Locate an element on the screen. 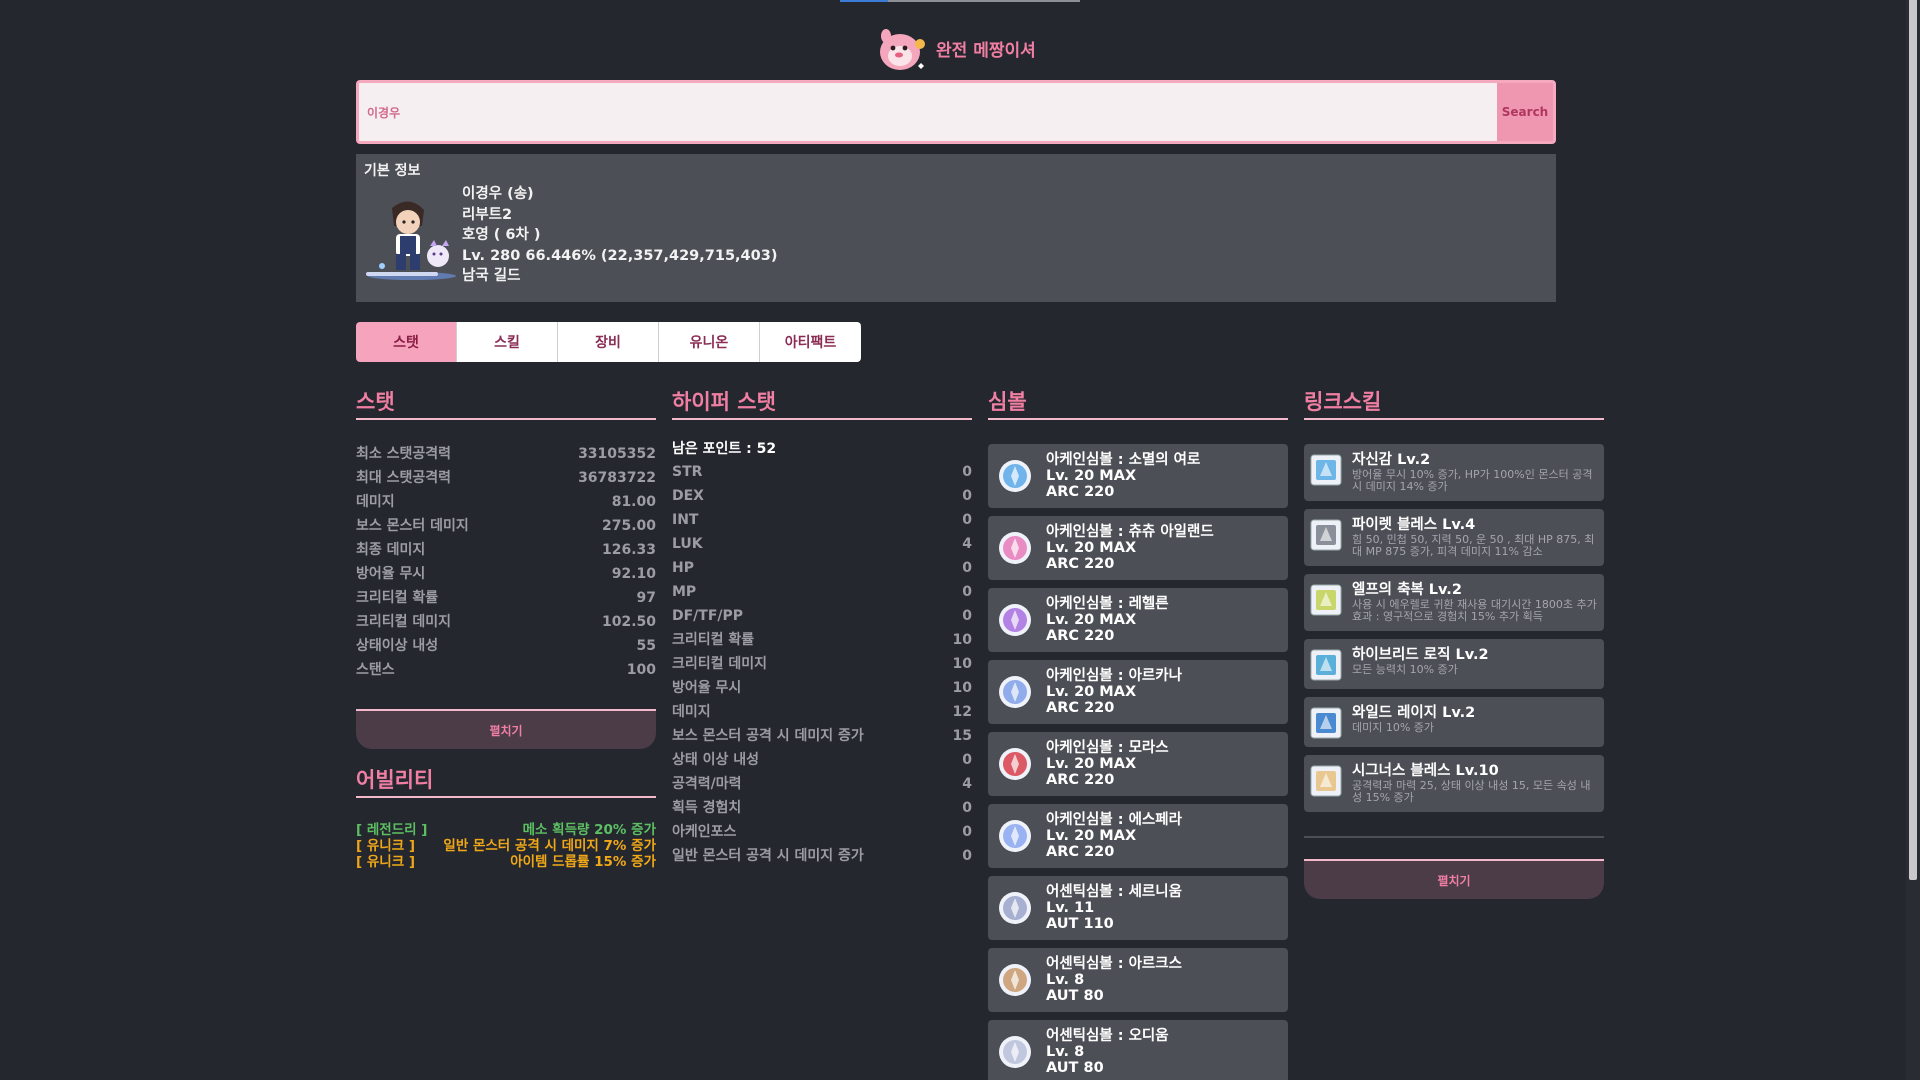 The width and height of the screenshot is (1920, 1080). cernium-icon is located at coordinates (1015, 908).